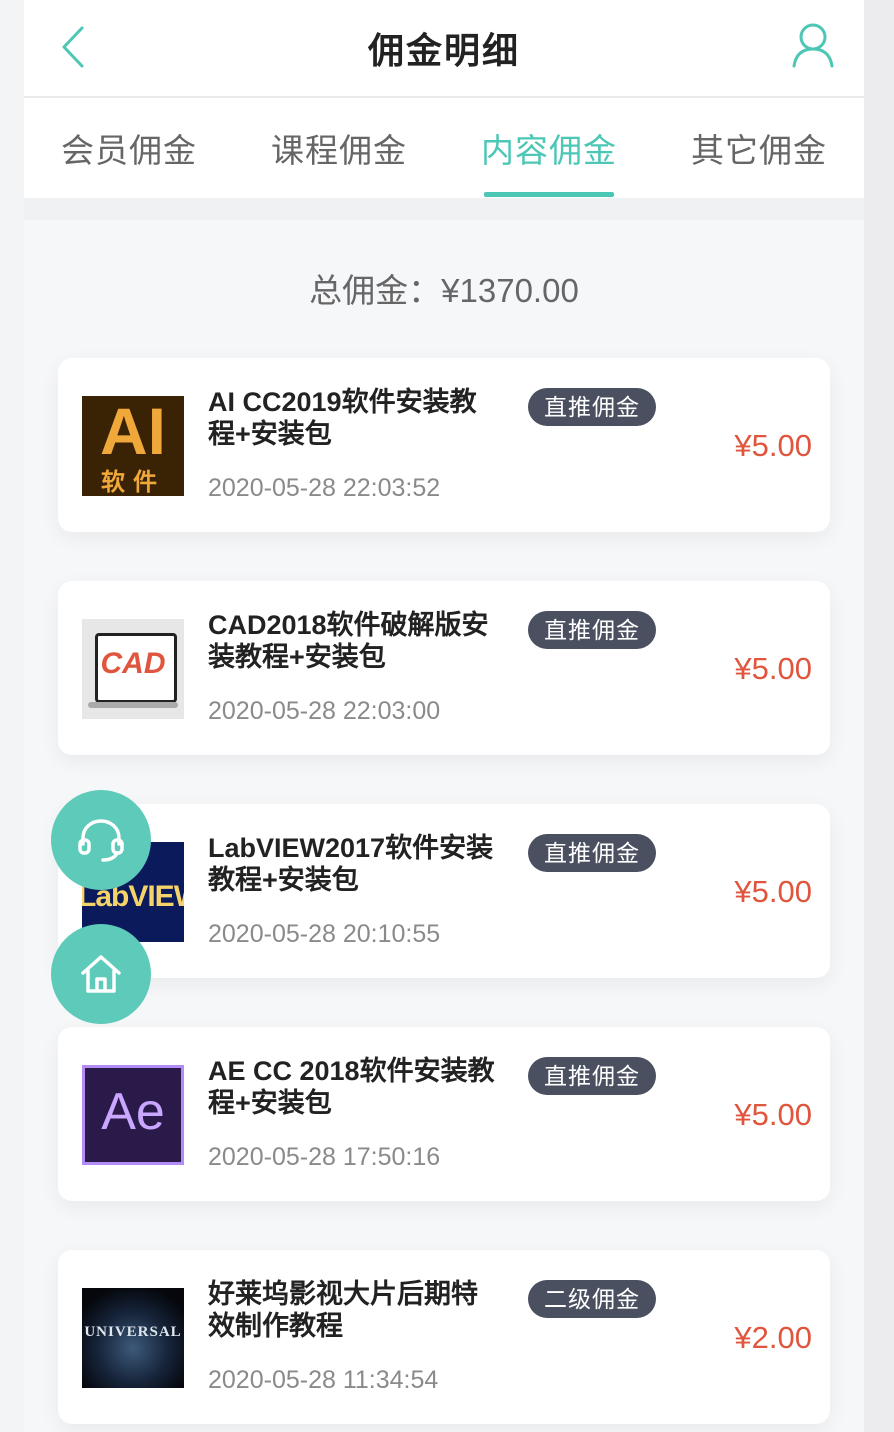 The width and height of the screenshot is (894, 1432). What do you see at coordinates (759, 148) in the screenshot?
I see `tab-other-commission: 其它佣金` at bounding box center [759, 148].